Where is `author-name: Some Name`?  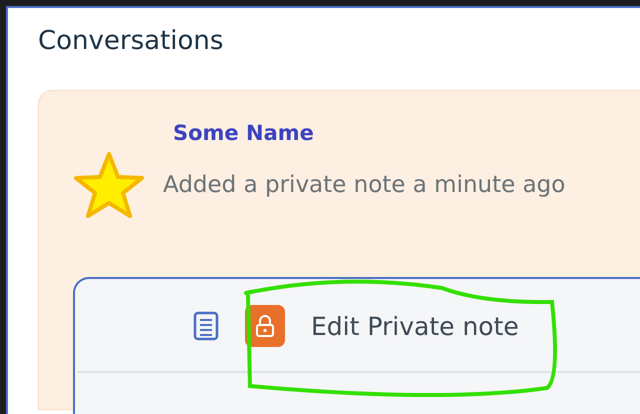 author-name: Some Name is located at coordinates (243, 133).